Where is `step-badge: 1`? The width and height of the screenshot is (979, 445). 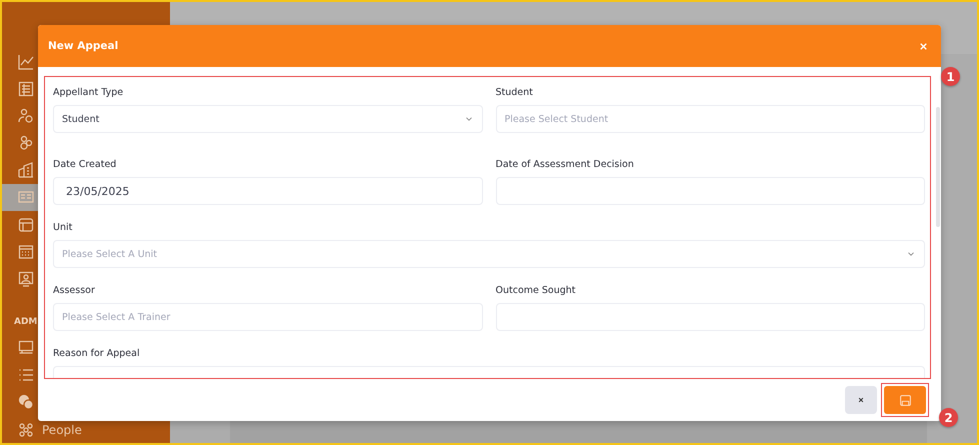
step-badge: 1 is located at coordinates (950, 76).